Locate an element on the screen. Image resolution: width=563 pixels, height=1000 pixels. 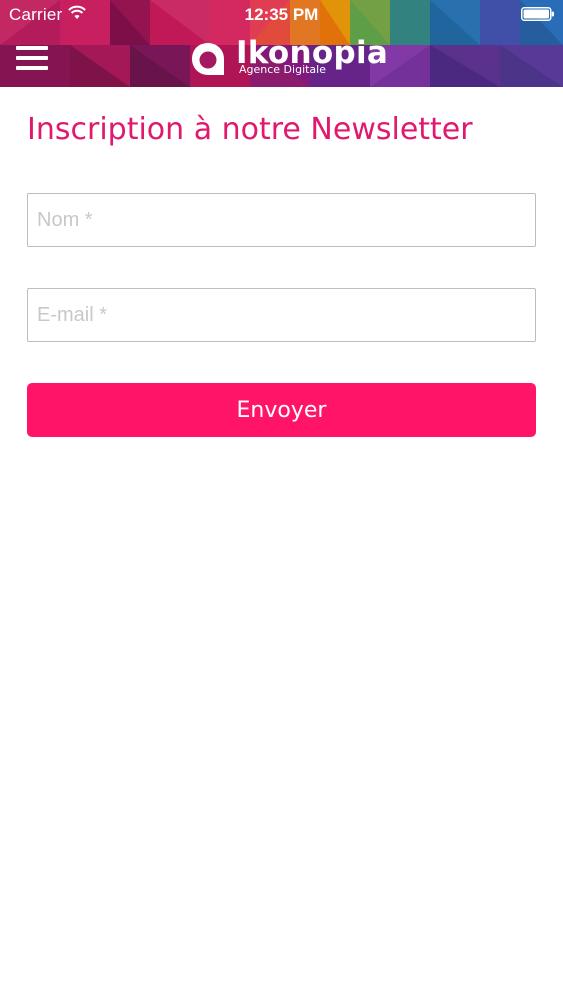
status-bar: Carrier 12:35 PM is located at coordinates (281, 15).